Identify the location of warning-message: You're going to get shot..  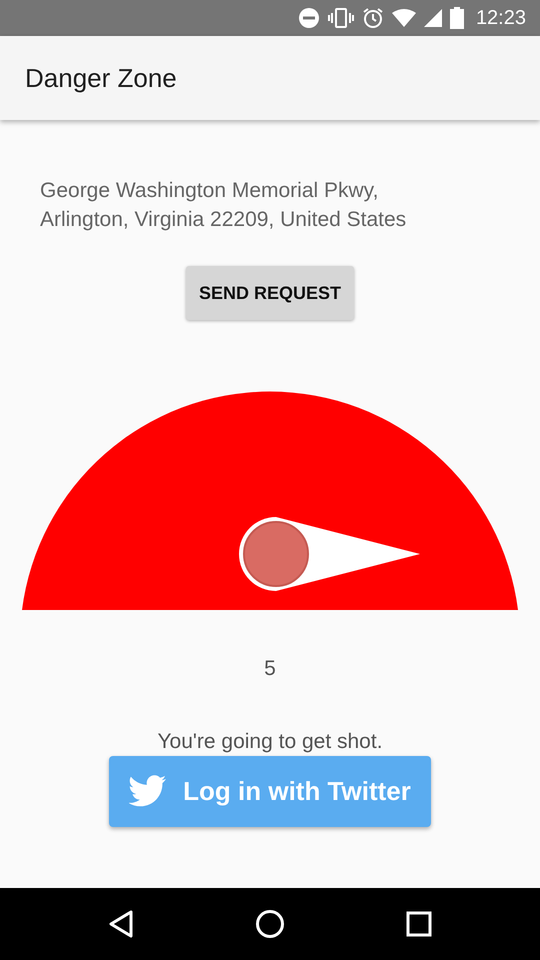
(270, 741).